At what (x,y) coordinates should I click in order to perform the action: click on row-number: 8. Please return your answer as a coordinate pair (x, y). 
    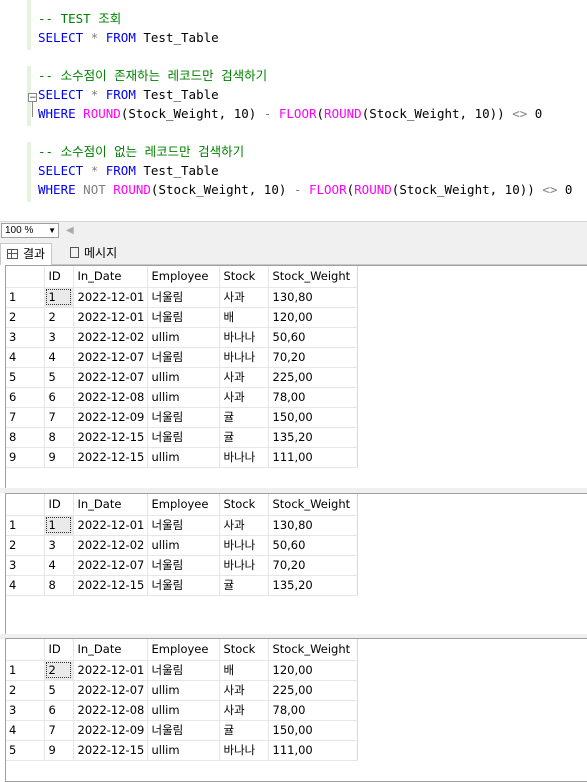
    Looking at the image, I should click on (25, 437).